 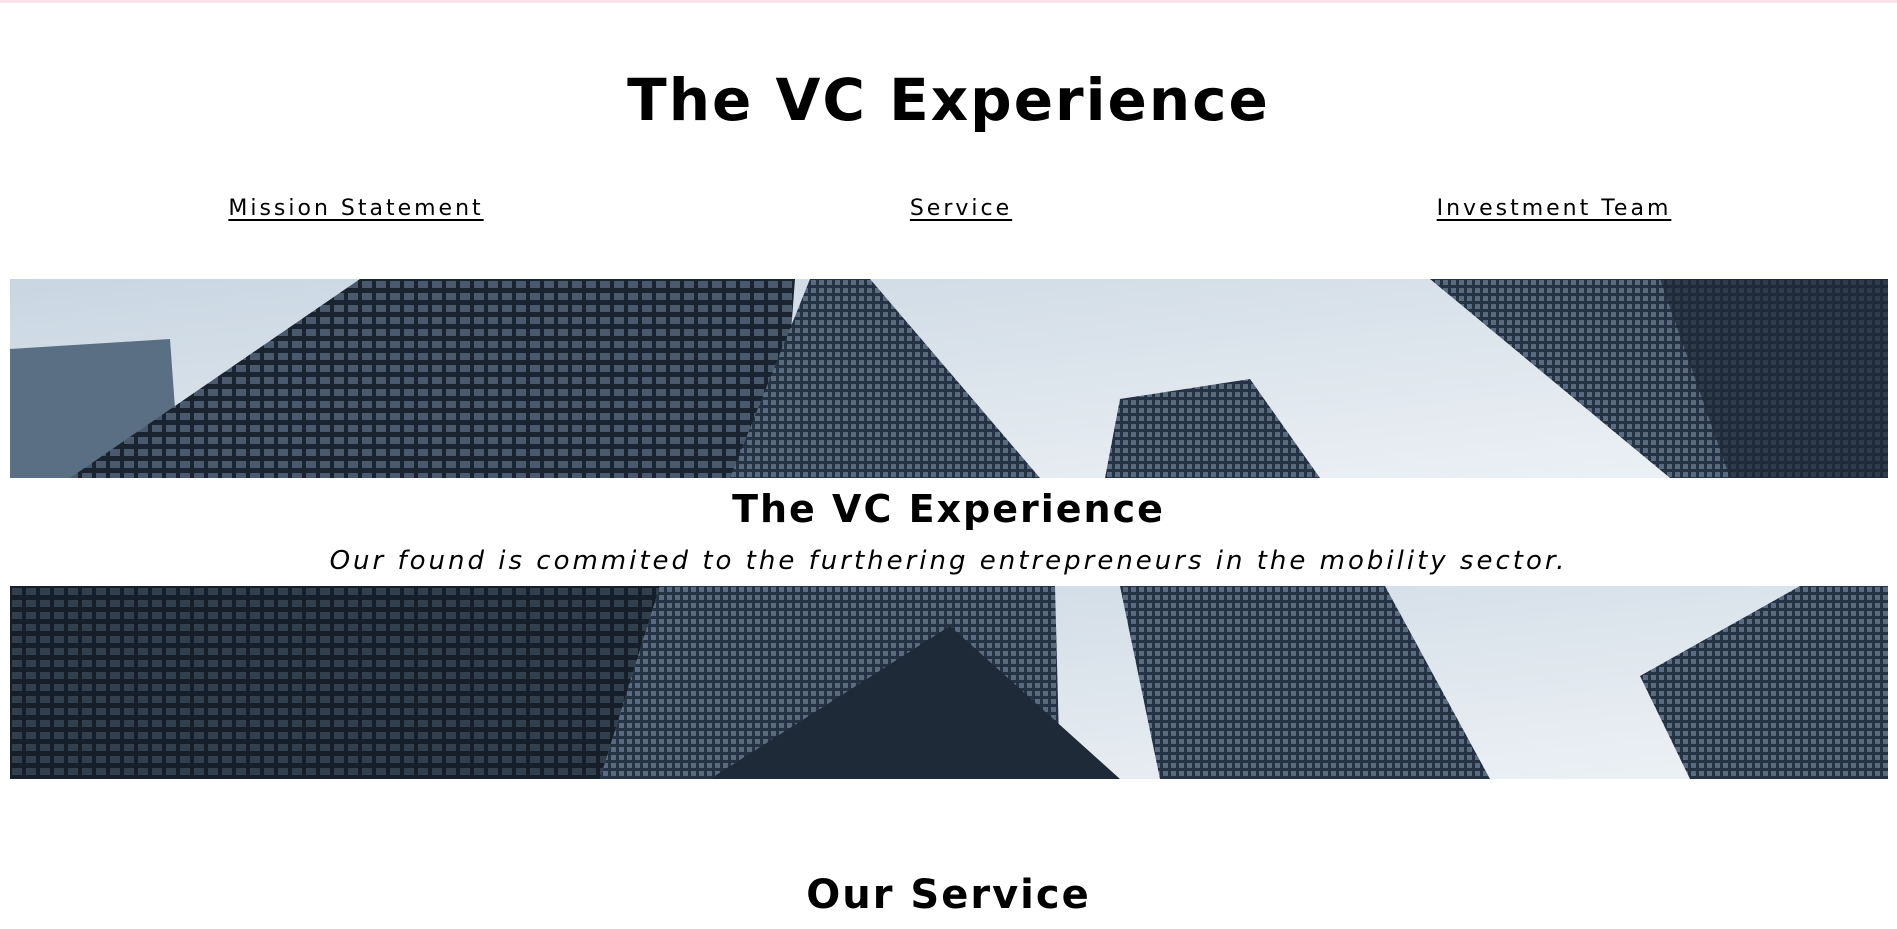 What do you see at coordinates (1554, 208) in the screenshot?
I see `nav-link-investment-team: Investment Team` at bounding box center [1554, 208].